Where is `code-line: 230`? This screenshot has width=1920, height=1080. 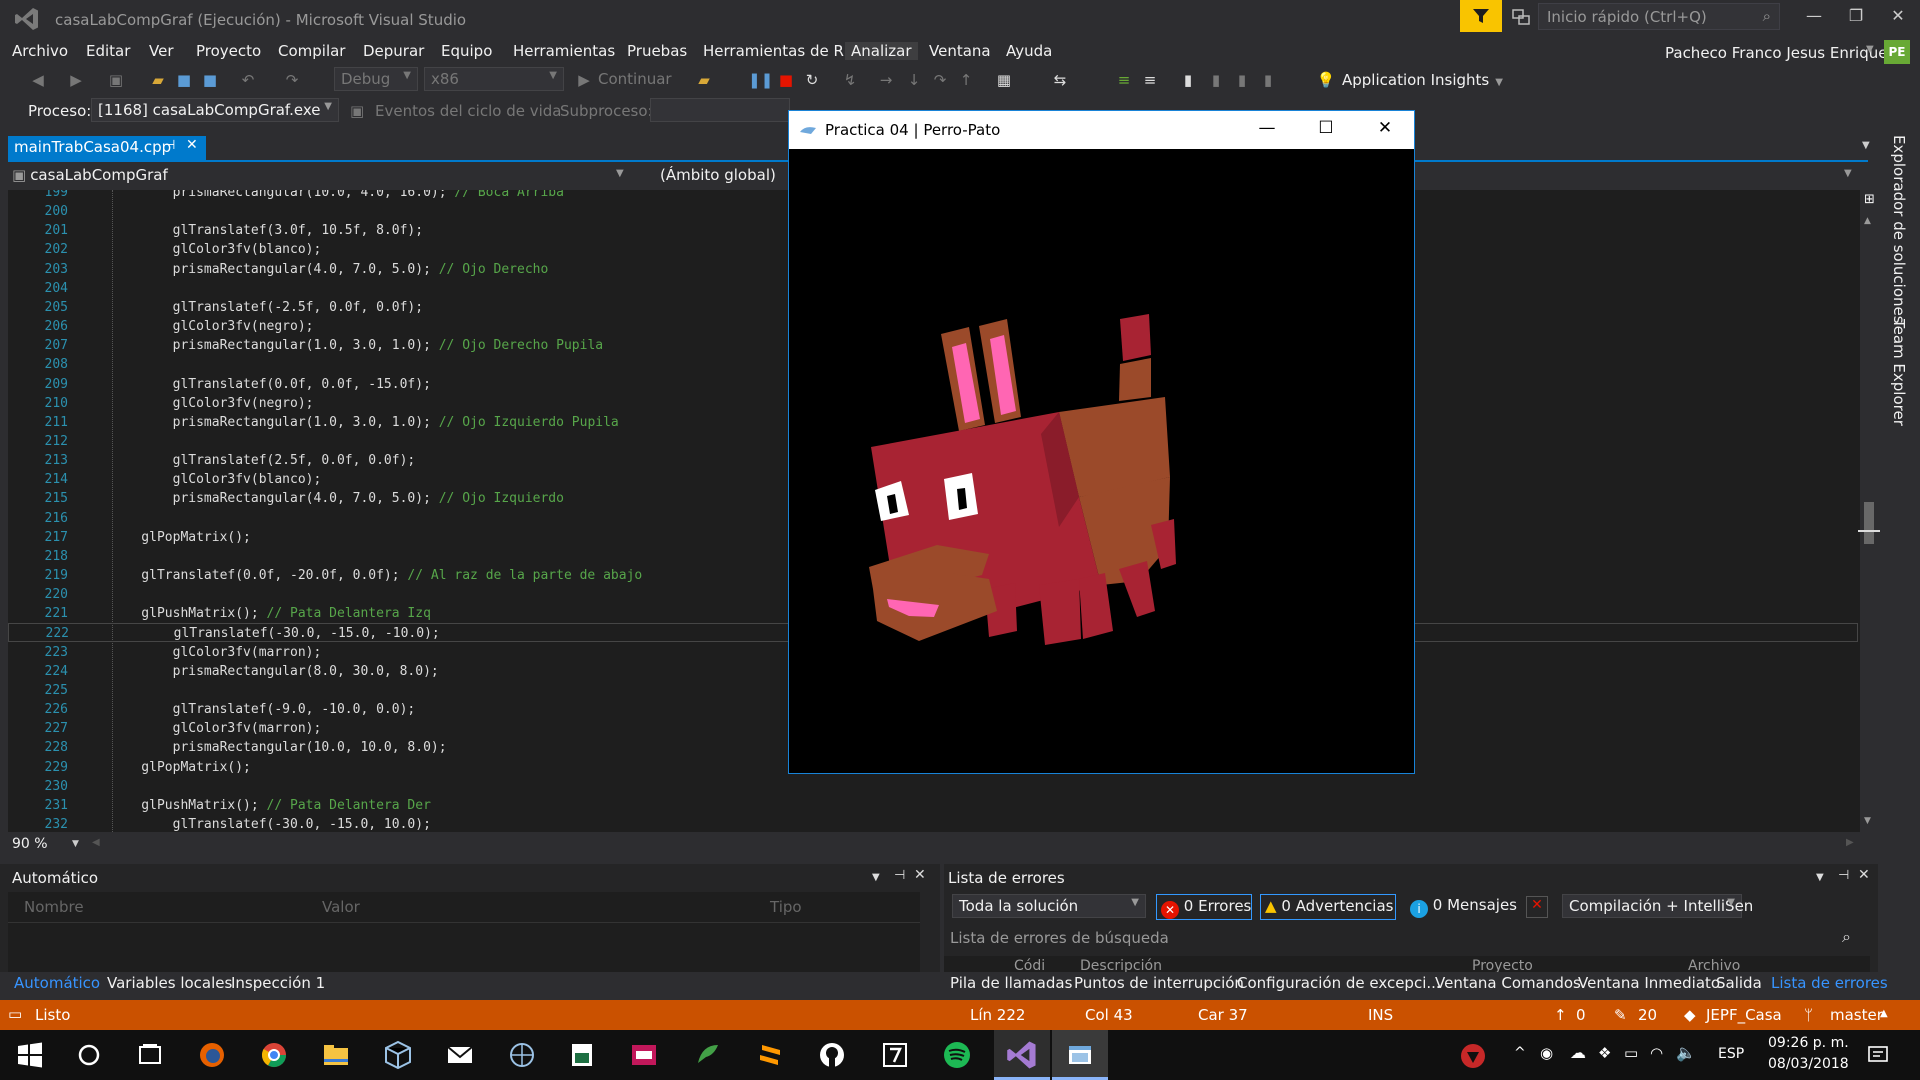
code-line: 230 is located at coordinates (933, 786).